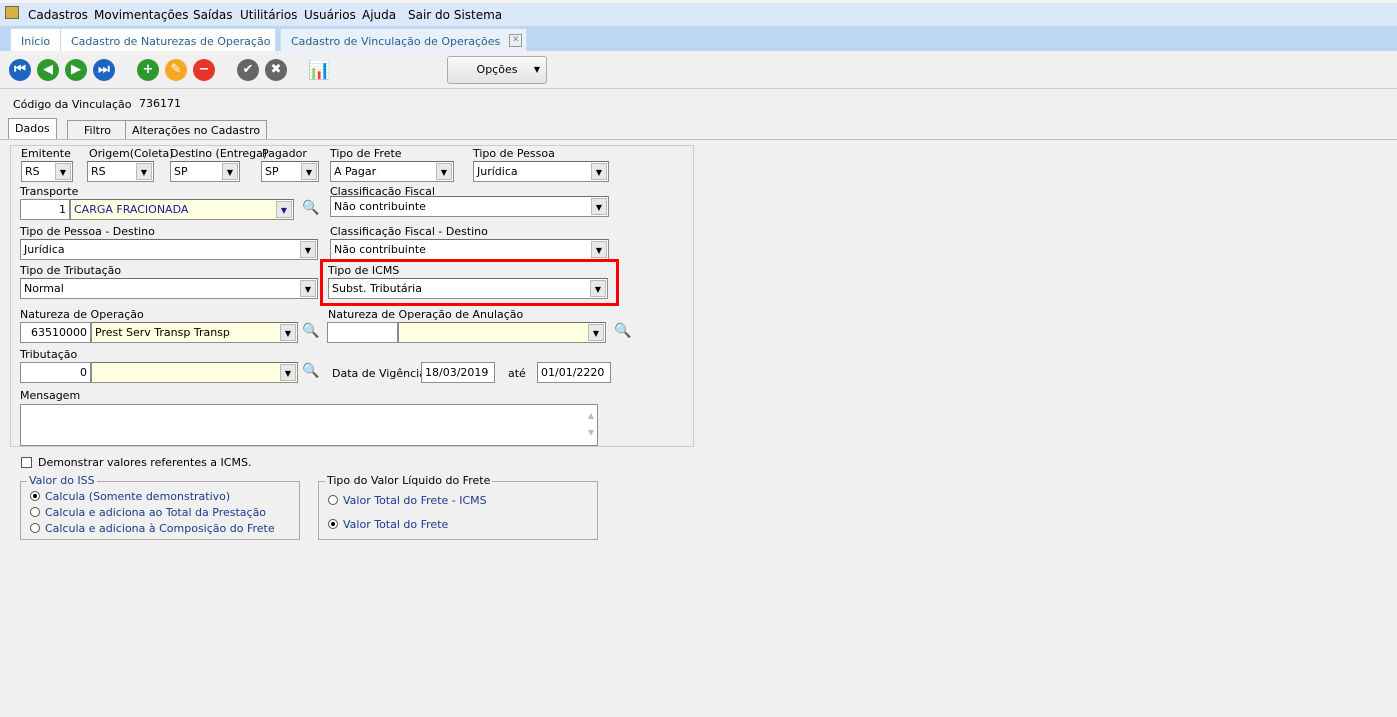 The image size is (1397, 717). What do you see at coordinates (49, 354) in the screenshot?
I see `tributacao-label: Tributação` at bounding box center [49, 354].